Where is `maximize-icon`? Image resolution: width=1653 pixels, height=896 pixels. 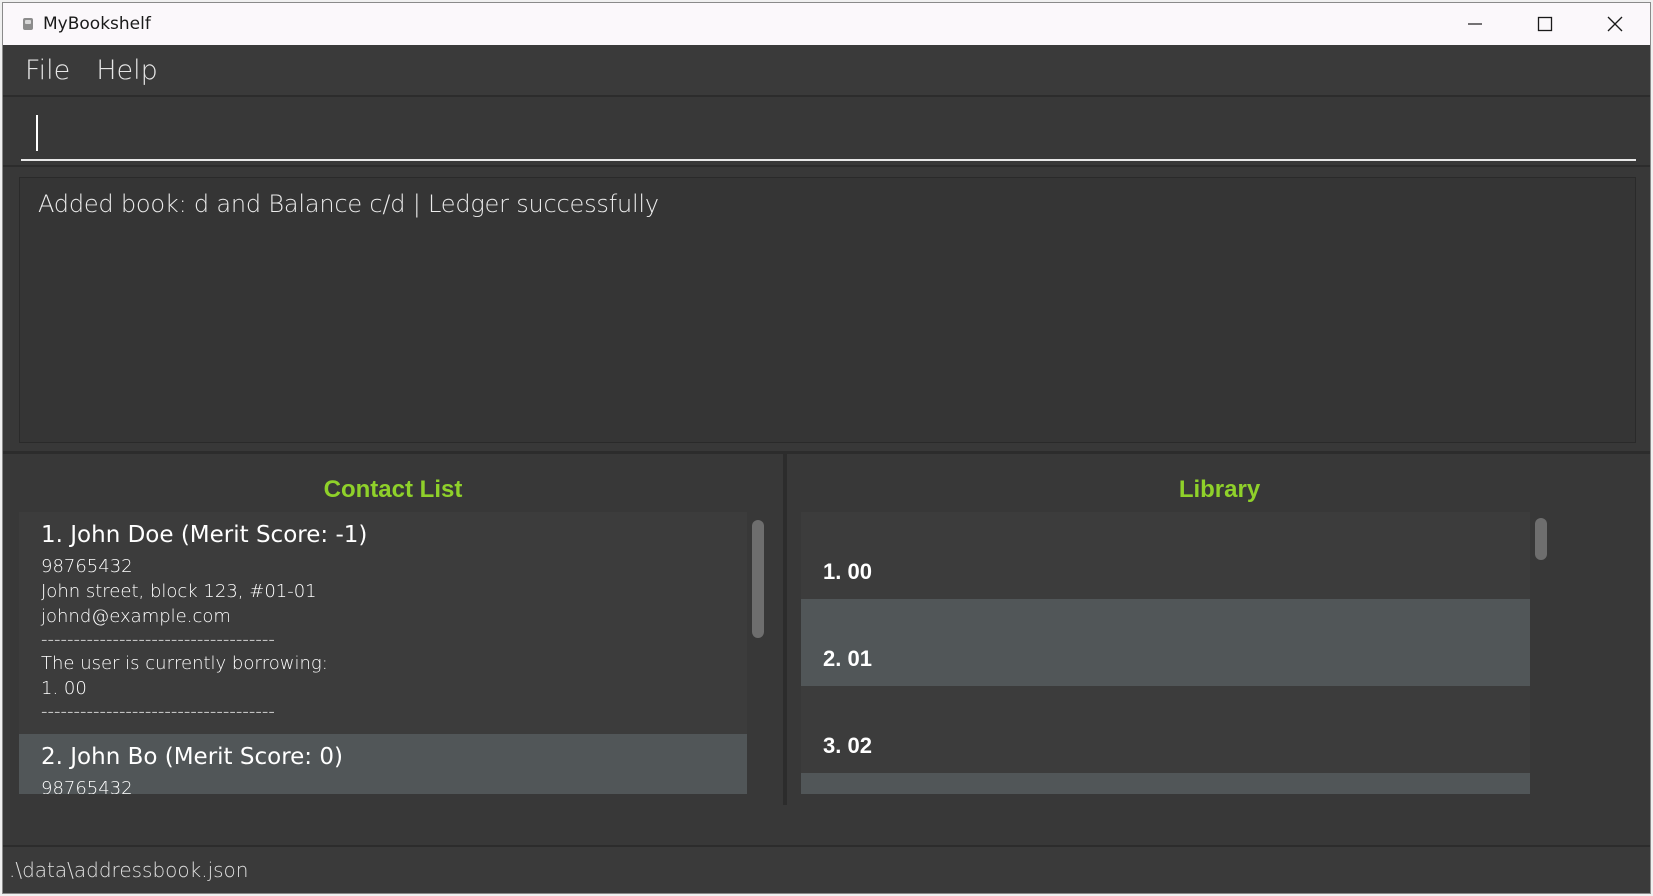
maximize-icon is located at coordinates (1545, 24).